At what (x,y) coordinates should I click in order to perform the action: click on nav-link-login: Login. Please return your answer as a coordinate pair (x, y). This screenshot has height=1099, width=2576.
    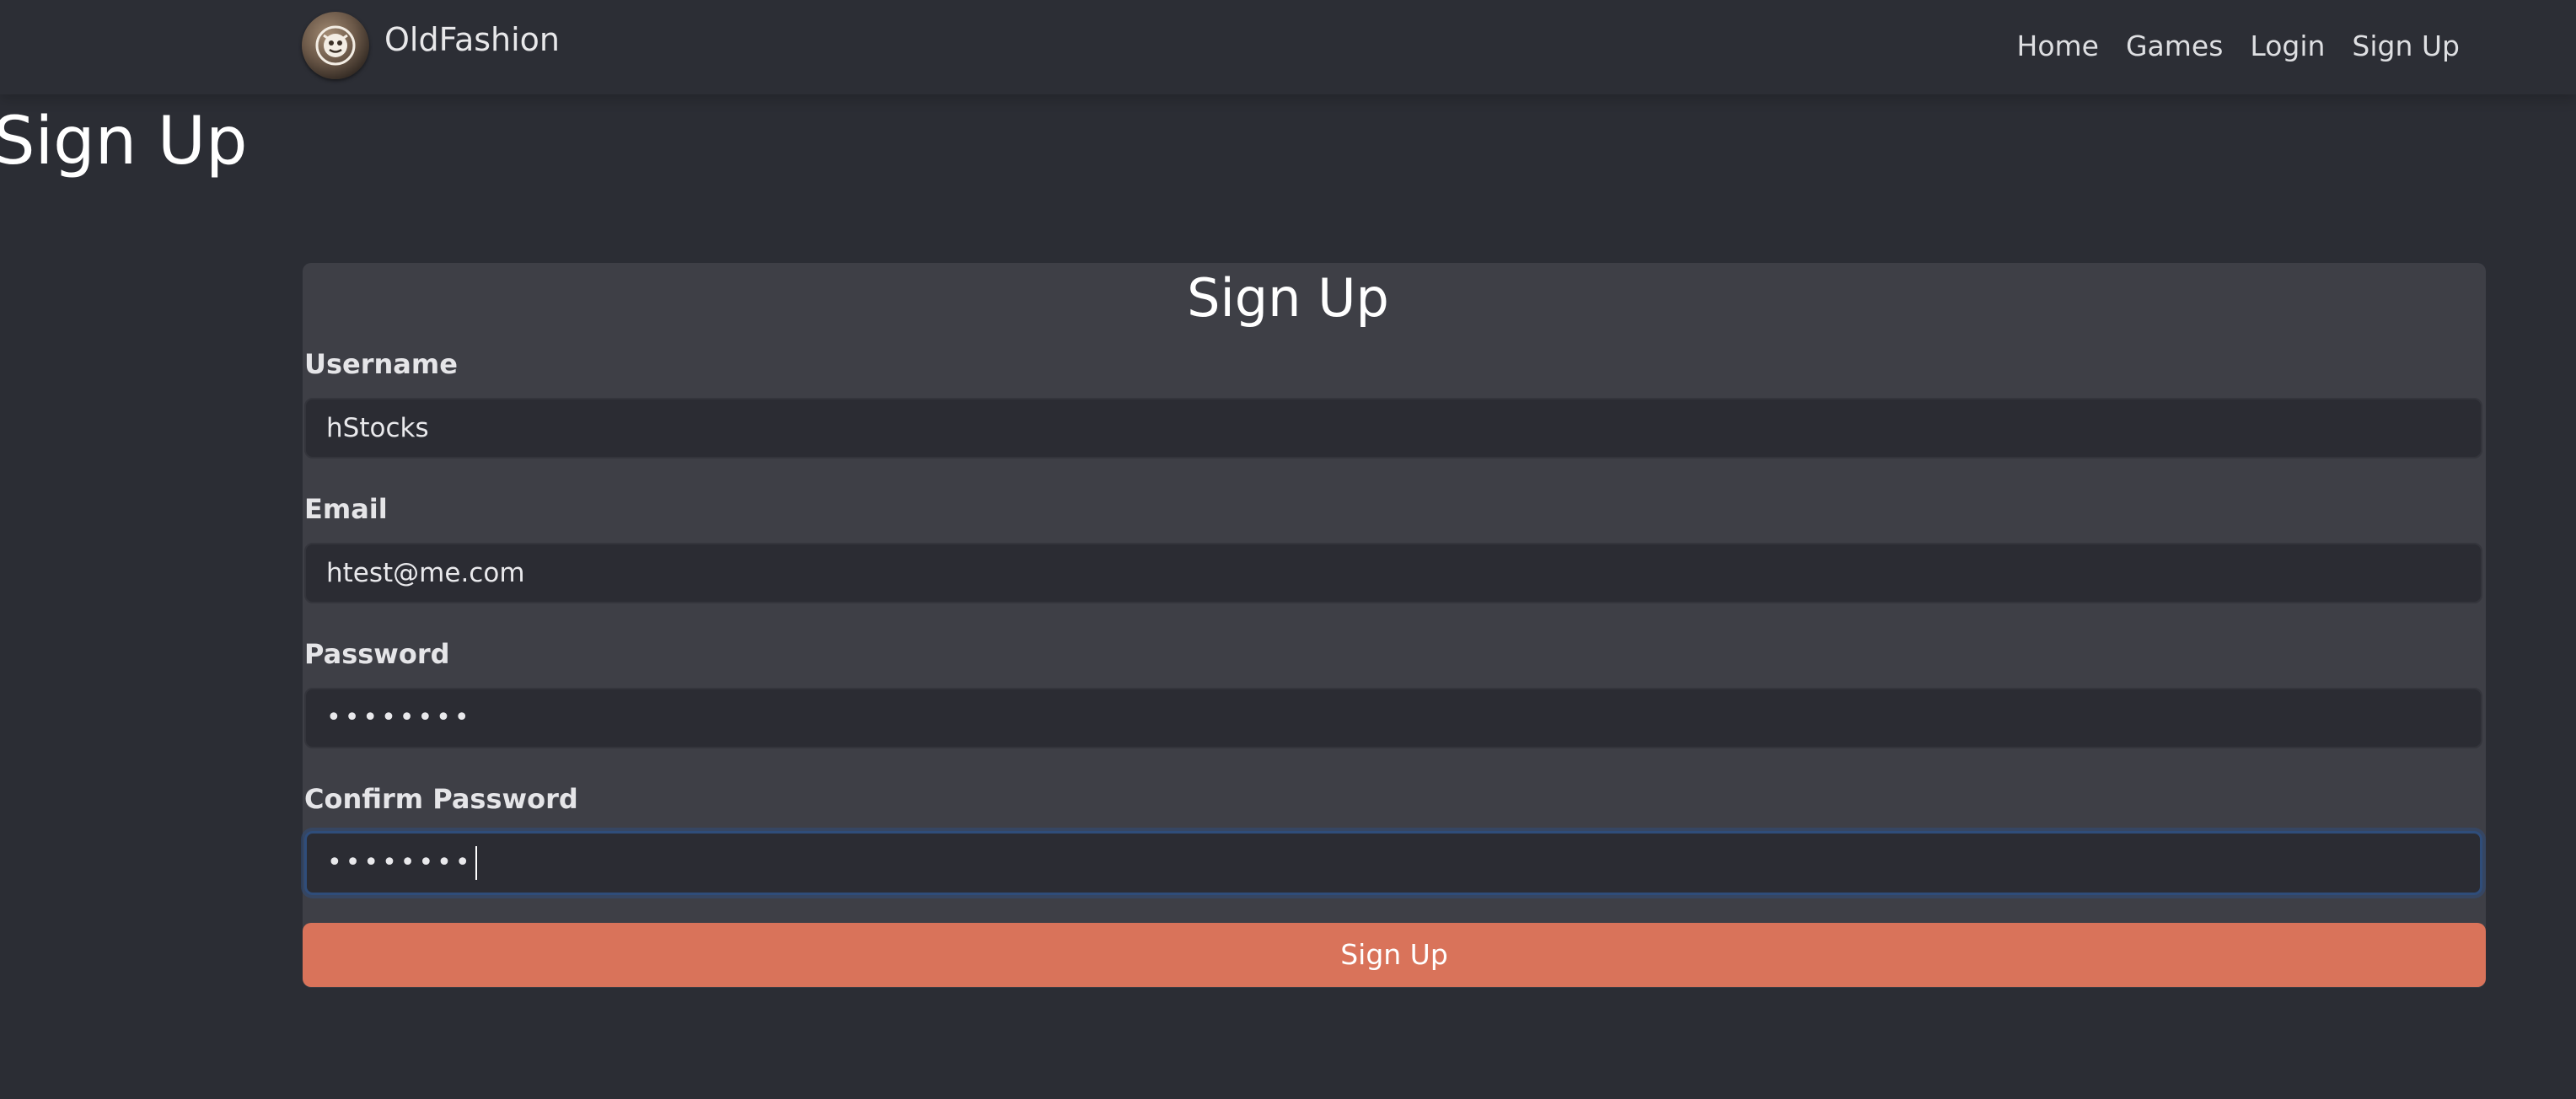
    Looking at the image, I should click on (2287, 46).